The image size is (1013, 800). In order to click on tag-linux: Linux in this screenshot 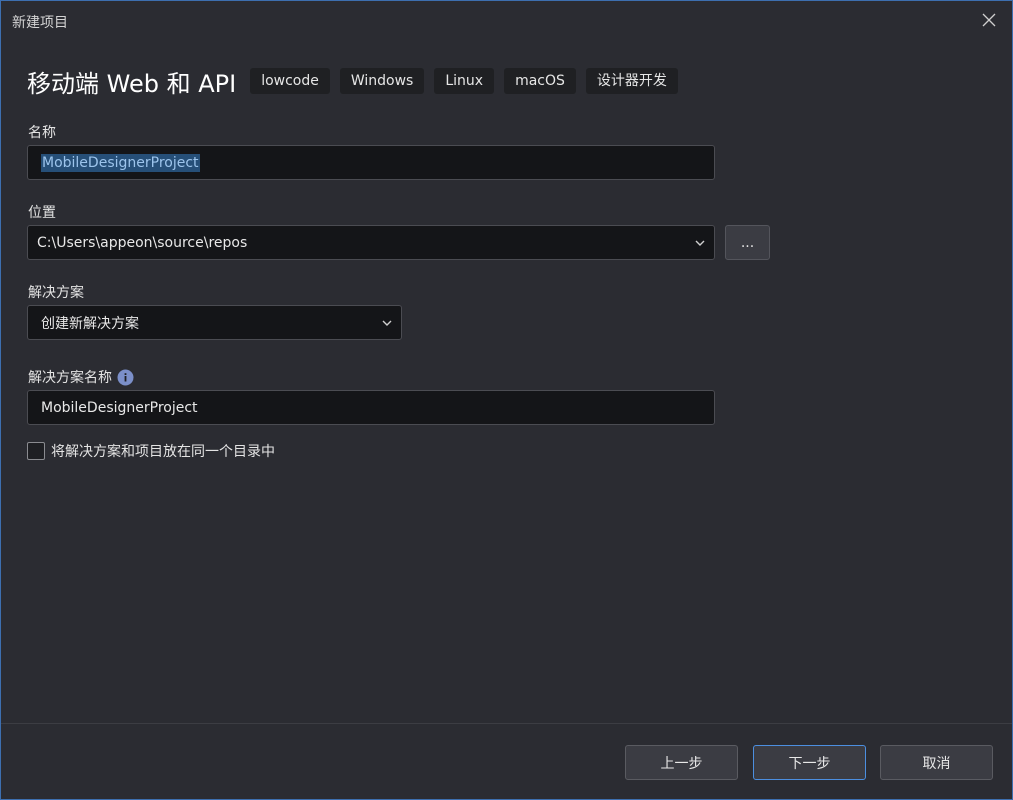, I will do `click(464, 81)`.